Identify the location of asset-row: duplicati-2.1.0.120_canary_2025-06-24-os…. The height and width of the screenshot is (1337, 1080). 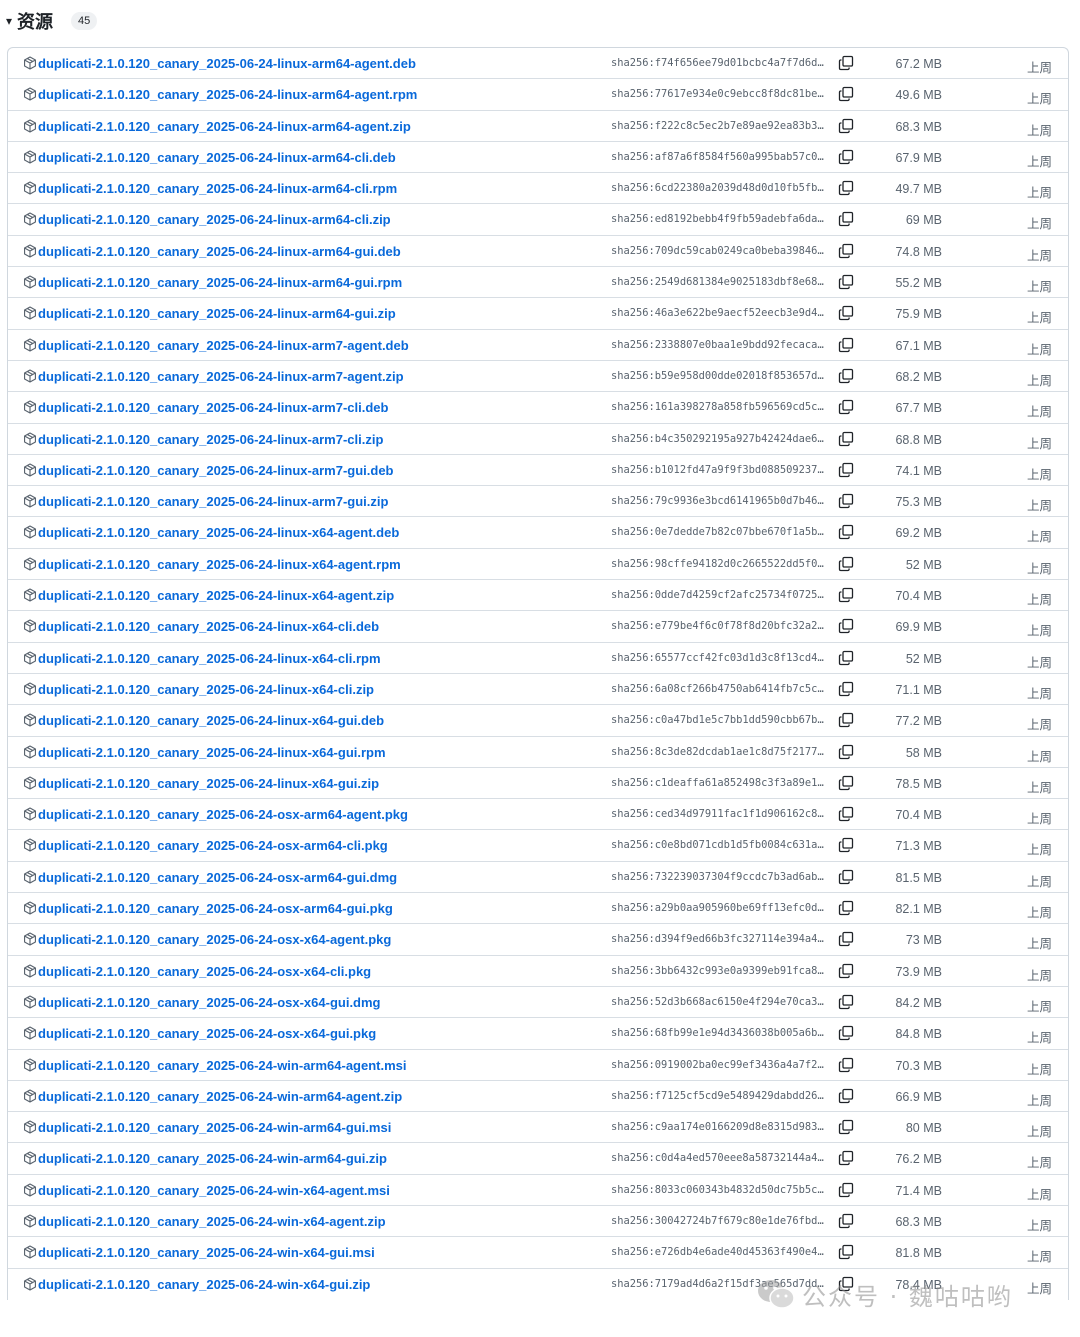
(538, 815).